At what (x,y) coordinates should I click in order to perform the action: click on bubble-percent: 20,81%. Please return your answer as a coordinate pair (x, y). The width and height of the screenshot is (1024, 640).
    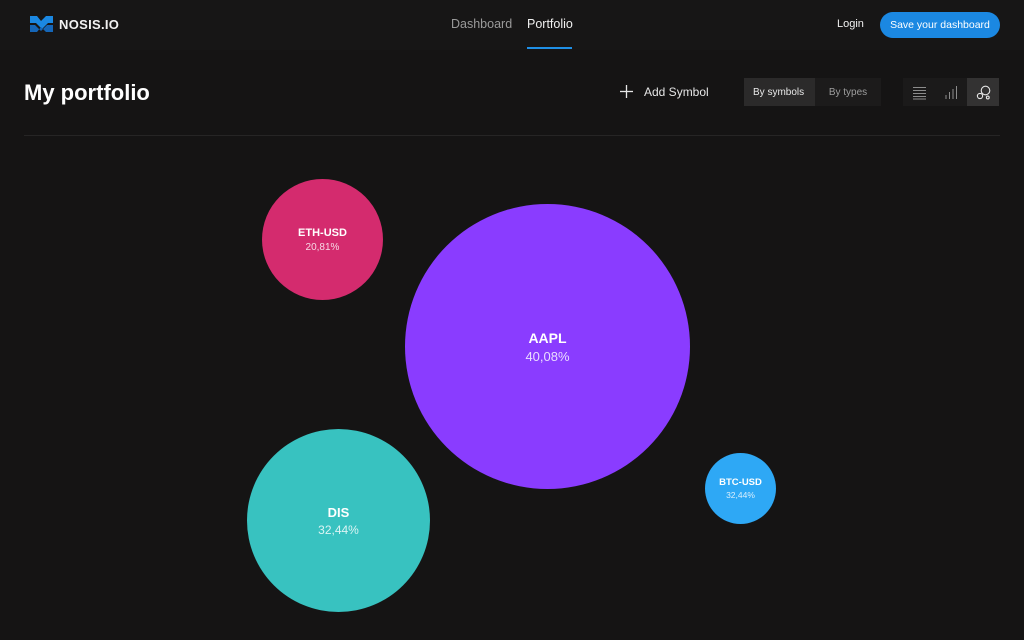
    Looking at the image, I should click on (322, 247).